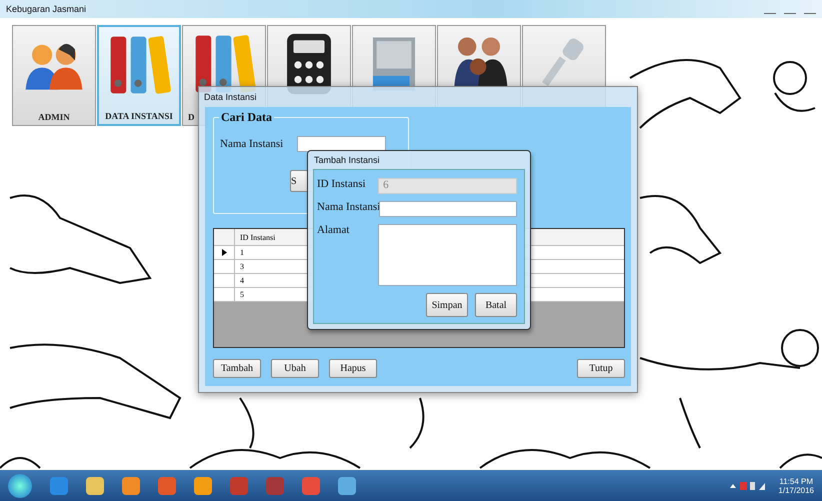 This screenshot has width=822, height=501. I want to click on window-title: Kebugaran Jasmani, so click(46, 9).